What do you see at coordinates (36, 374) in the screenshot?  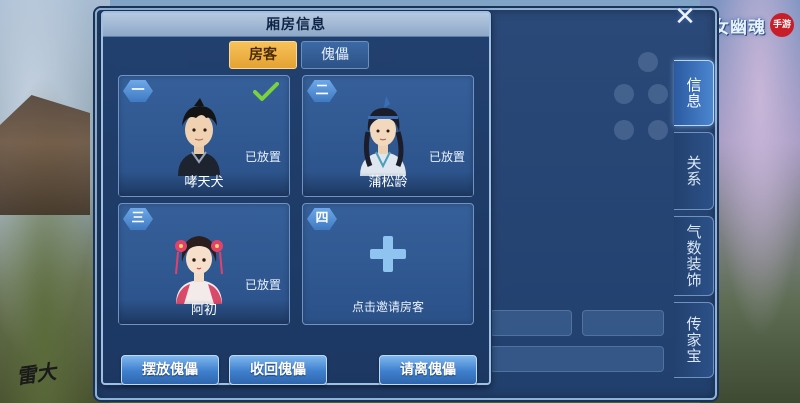 I see `signature: 雷大` at bounding box center [36, 374].